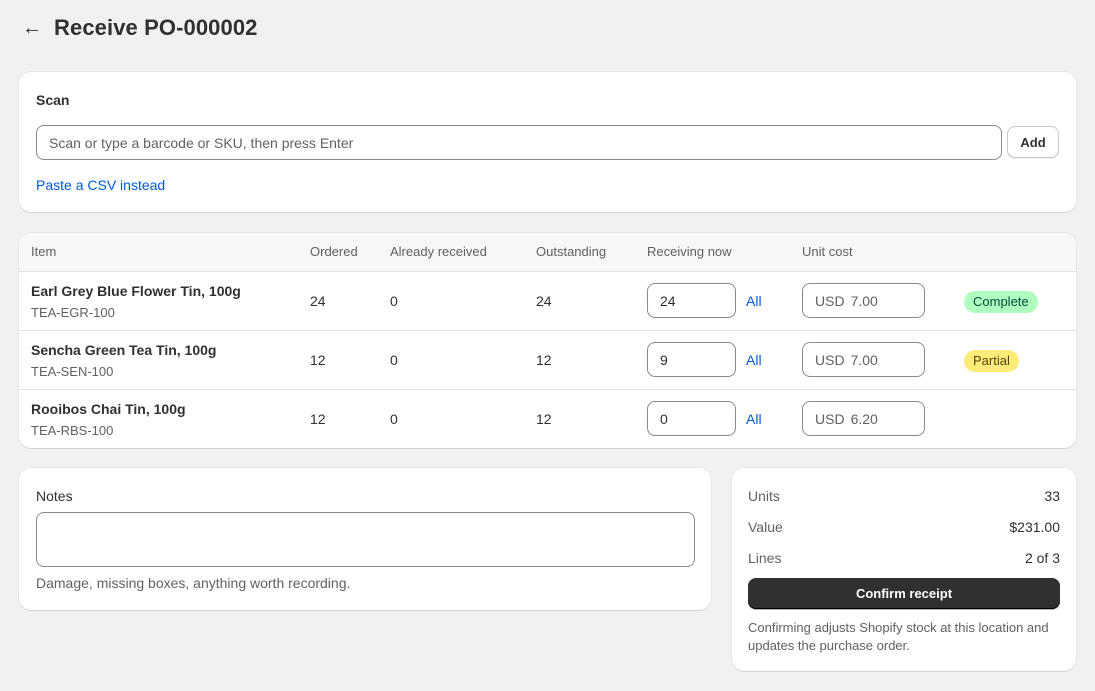  Describe the element at coordinates (765, 558) in the screenshot. I see `lines-label: Lines` at that location.